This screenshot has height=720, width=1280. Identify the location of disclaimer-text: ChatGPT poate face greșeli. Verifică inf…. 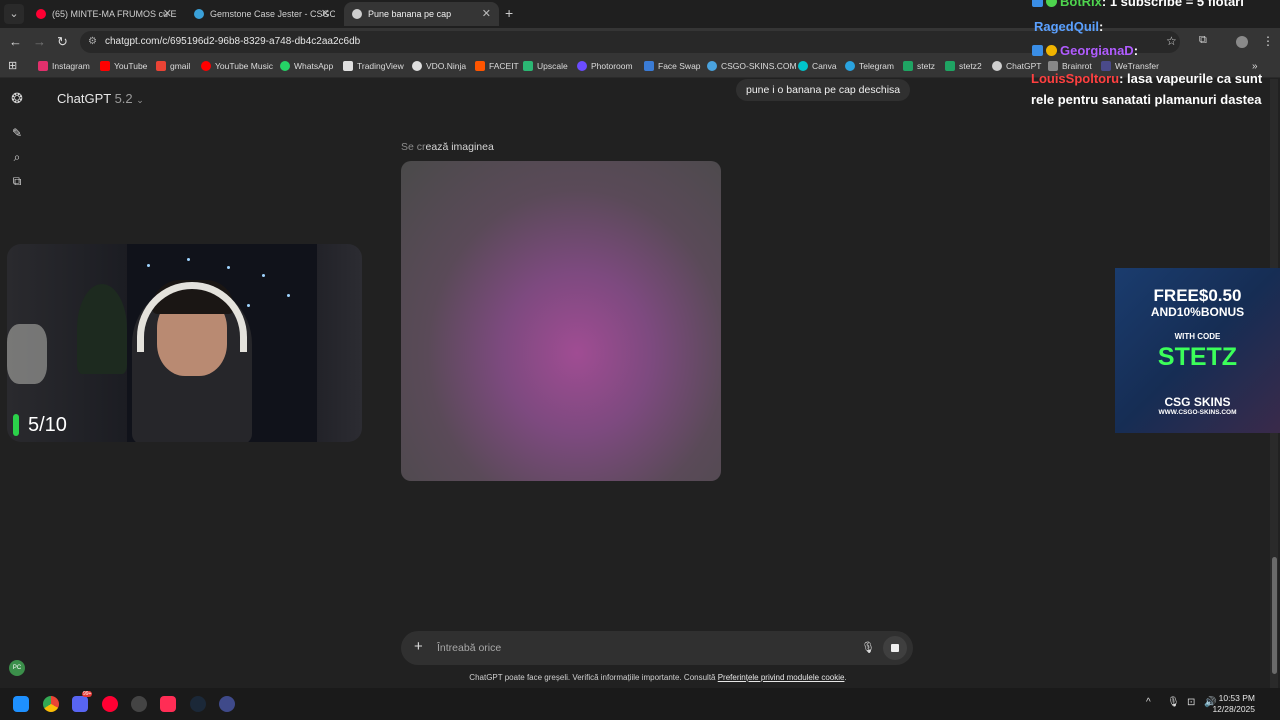
(593, 677).